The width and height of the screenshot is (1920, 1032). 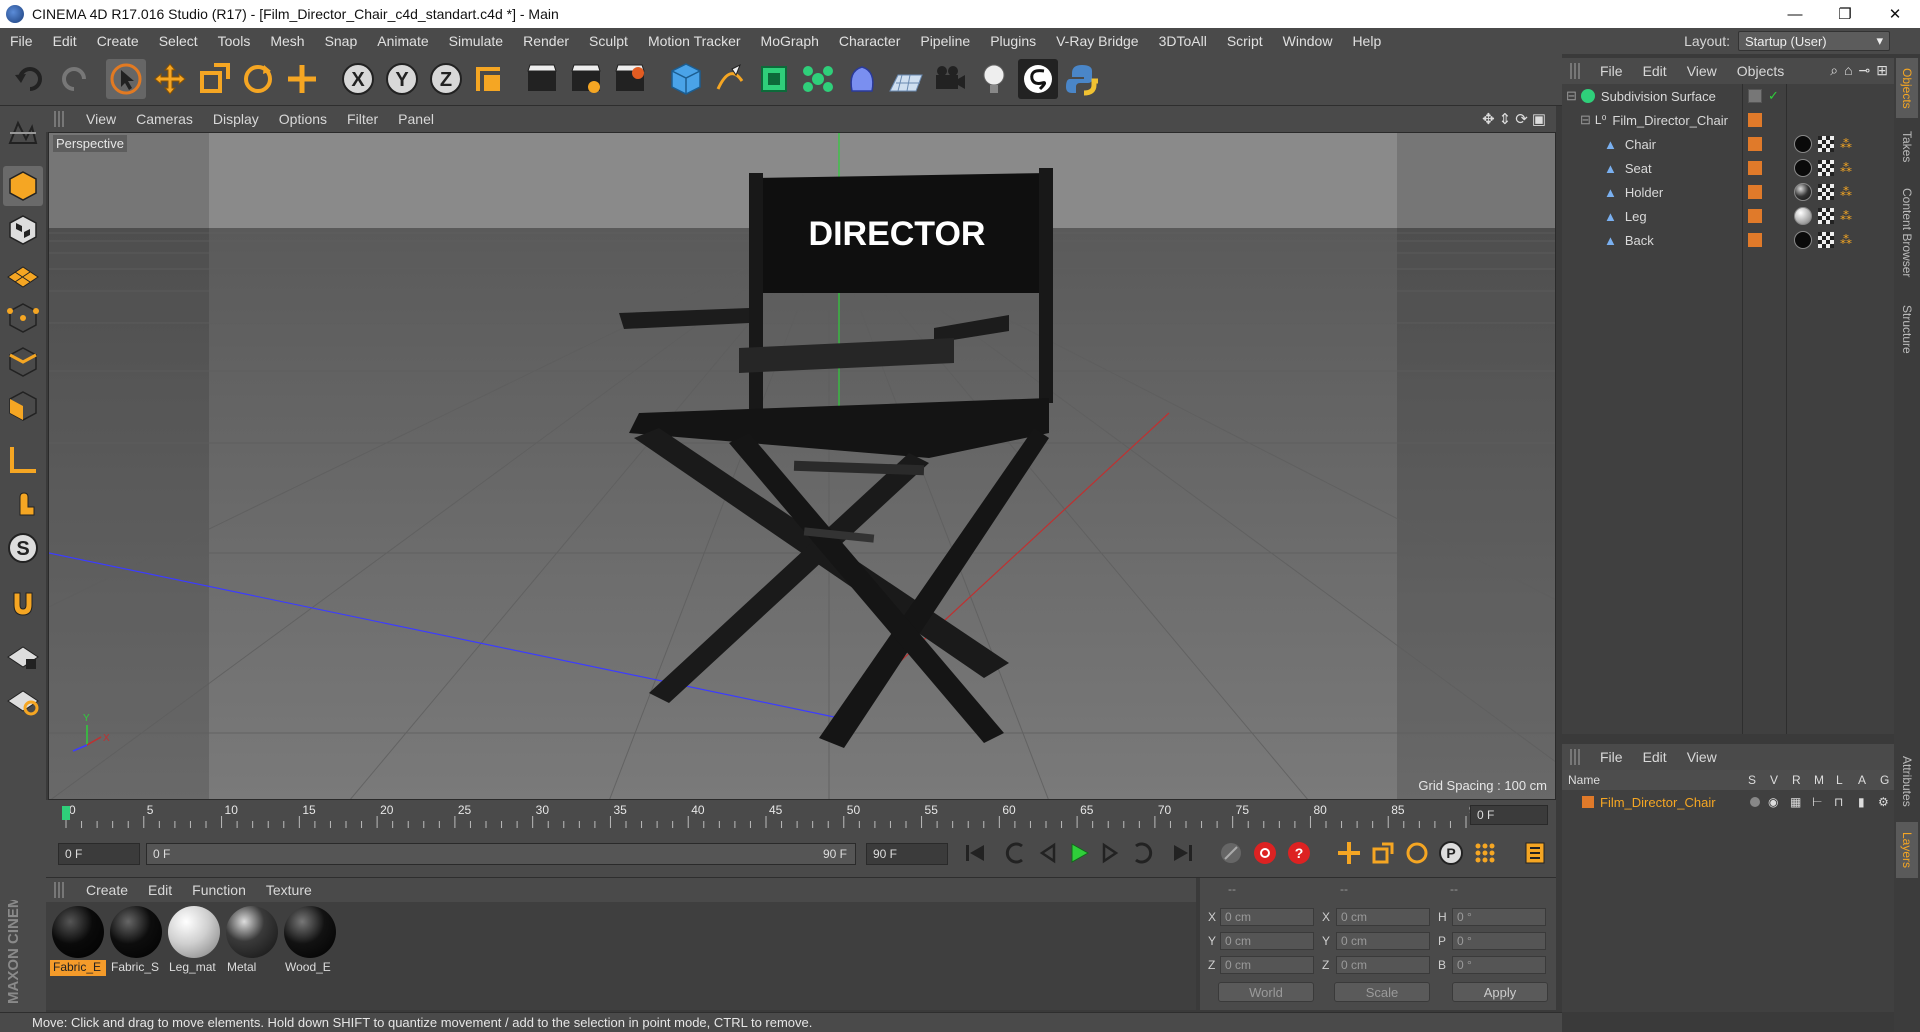 I want to click on lock-icon: ⊓, so click(x=1838, y=802).